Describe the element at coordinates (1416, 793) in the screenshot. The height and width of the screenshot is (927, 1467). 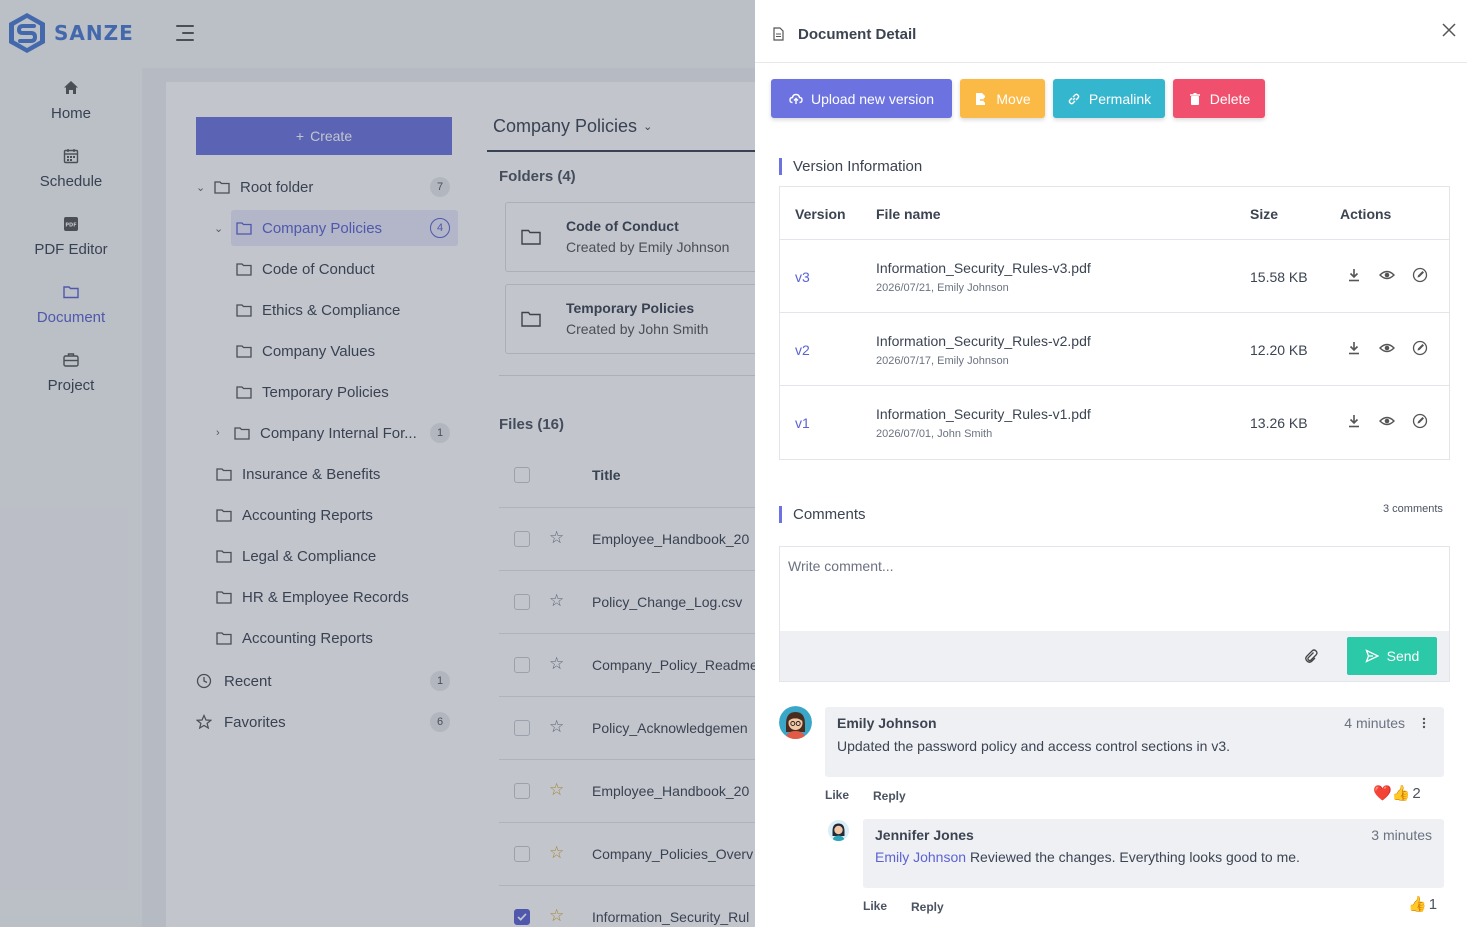
I see `reaction-count: 2` at that location.